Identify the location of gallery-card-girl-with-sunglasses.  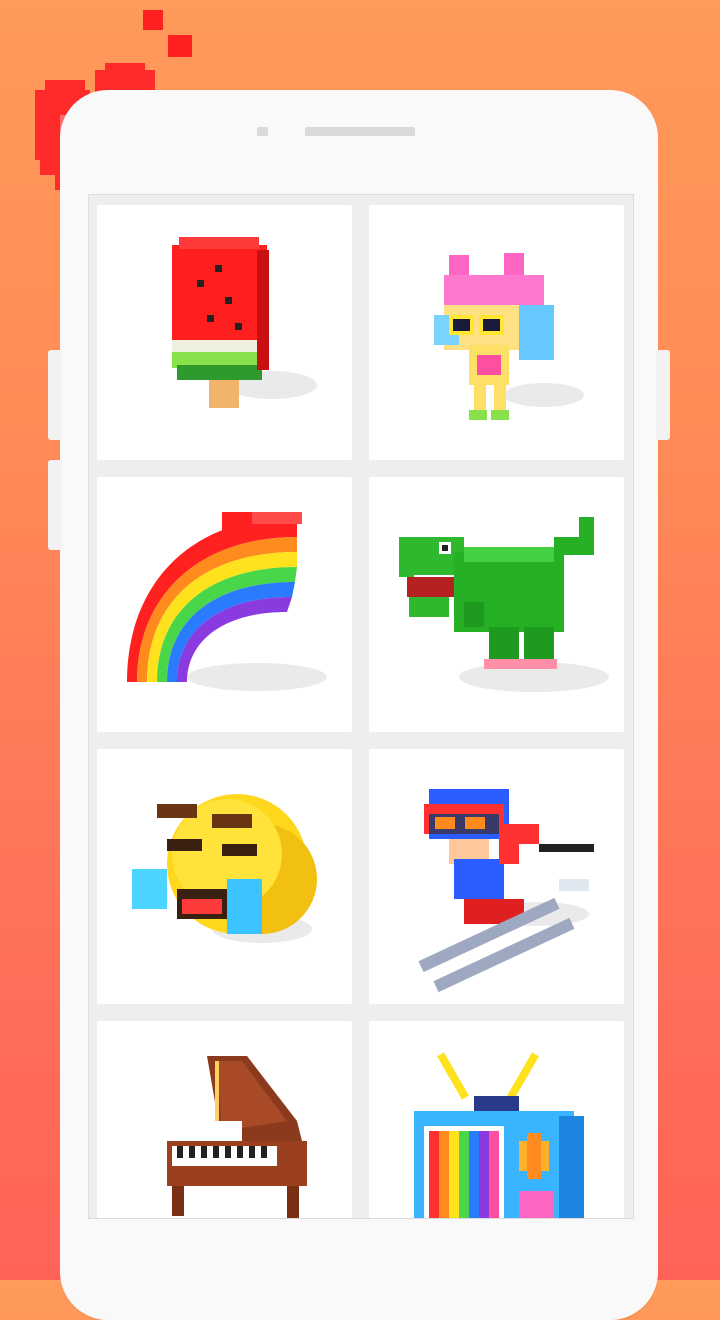
(496, 332).